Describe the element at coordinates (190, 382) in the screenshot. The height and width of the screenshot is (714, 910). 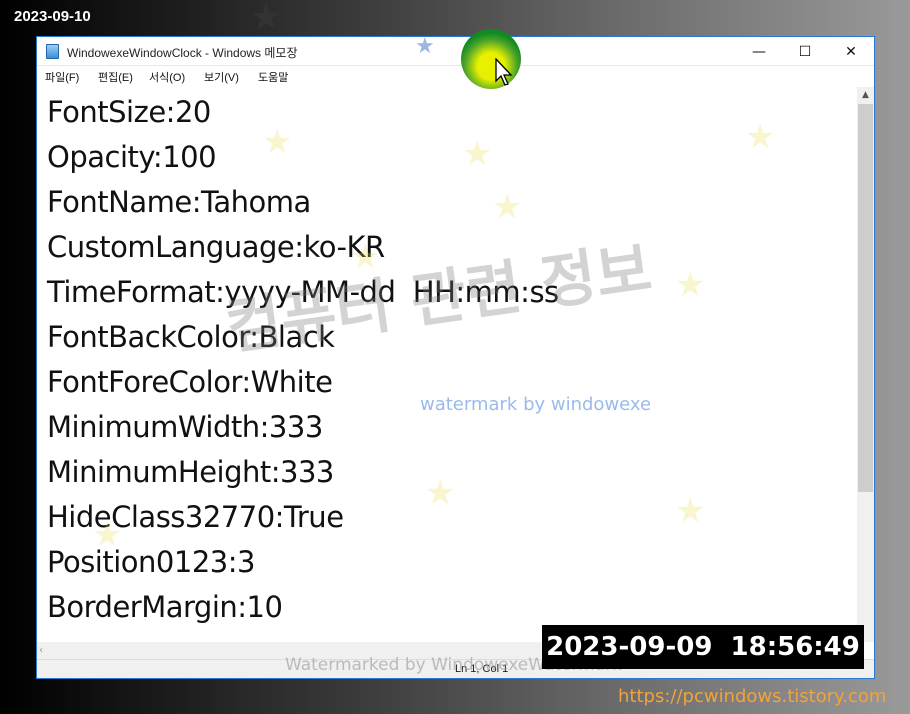
I see `editor-line: FontForeColor:White` at that location.